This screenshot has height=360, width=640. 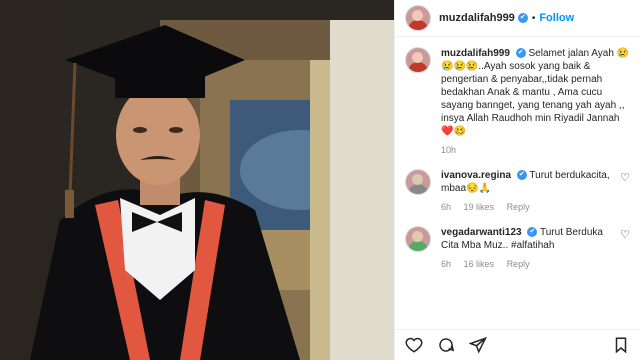 What do you see at coordinates (556, 18) in the screenshot?
I see `follow-button: Follow` at bounding box center [556, 18].